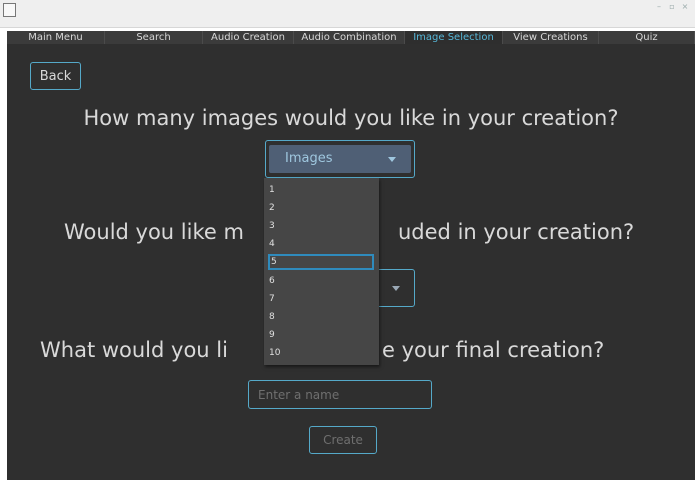 The width and height of the screenshot is (695, 480). Describe the element at coordinates (321, 281) in the screenshot. I see `dropdown-option-6: 6` at that location.